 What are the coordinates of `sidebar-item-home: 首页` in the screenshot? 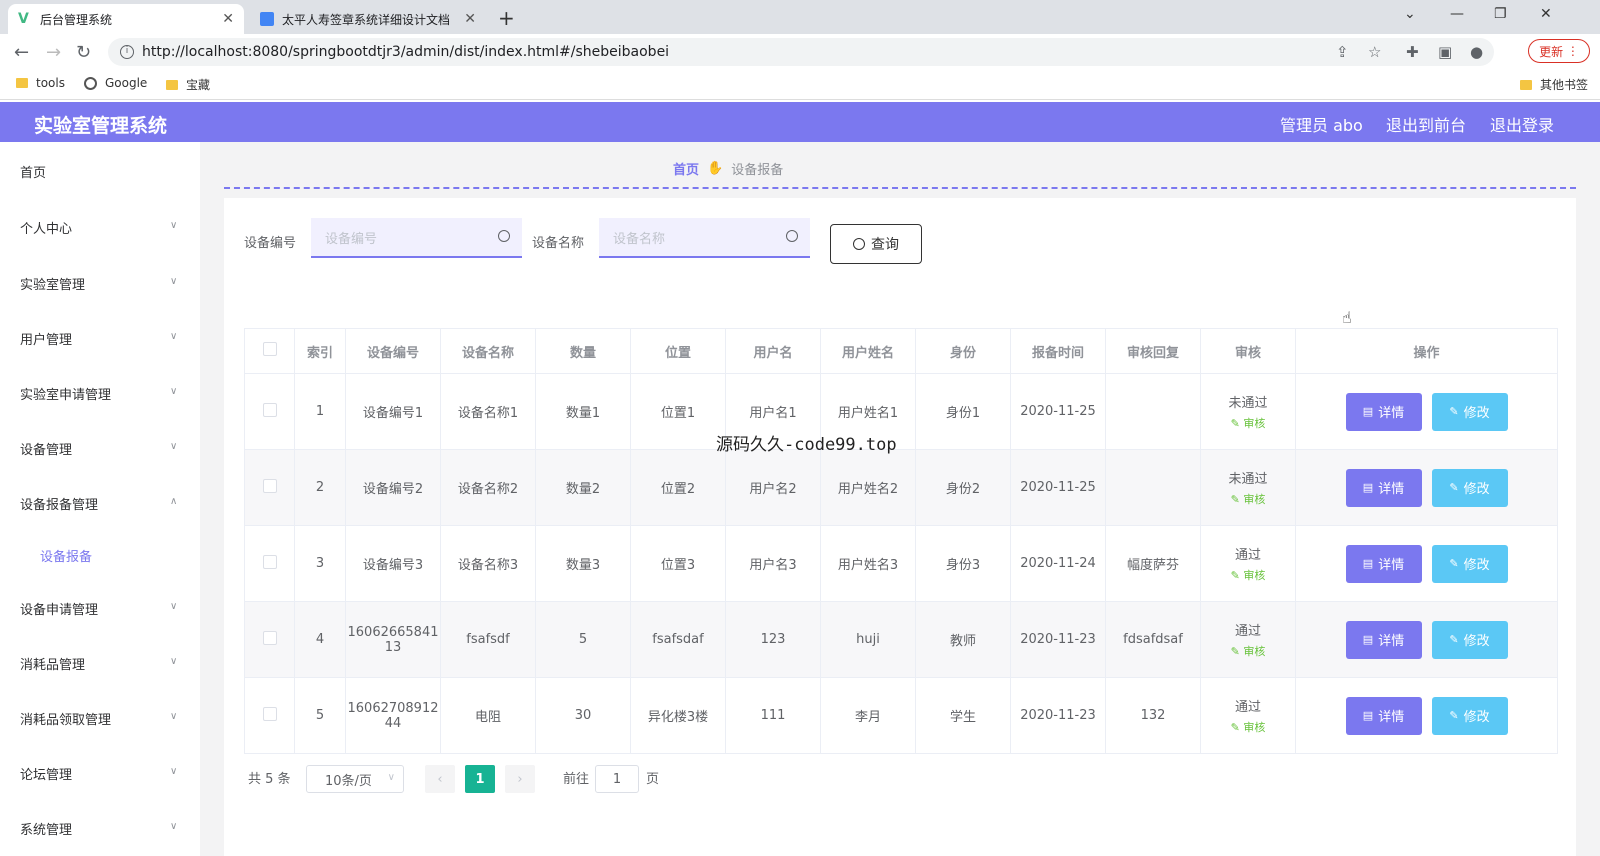 It's located at (33, 171).